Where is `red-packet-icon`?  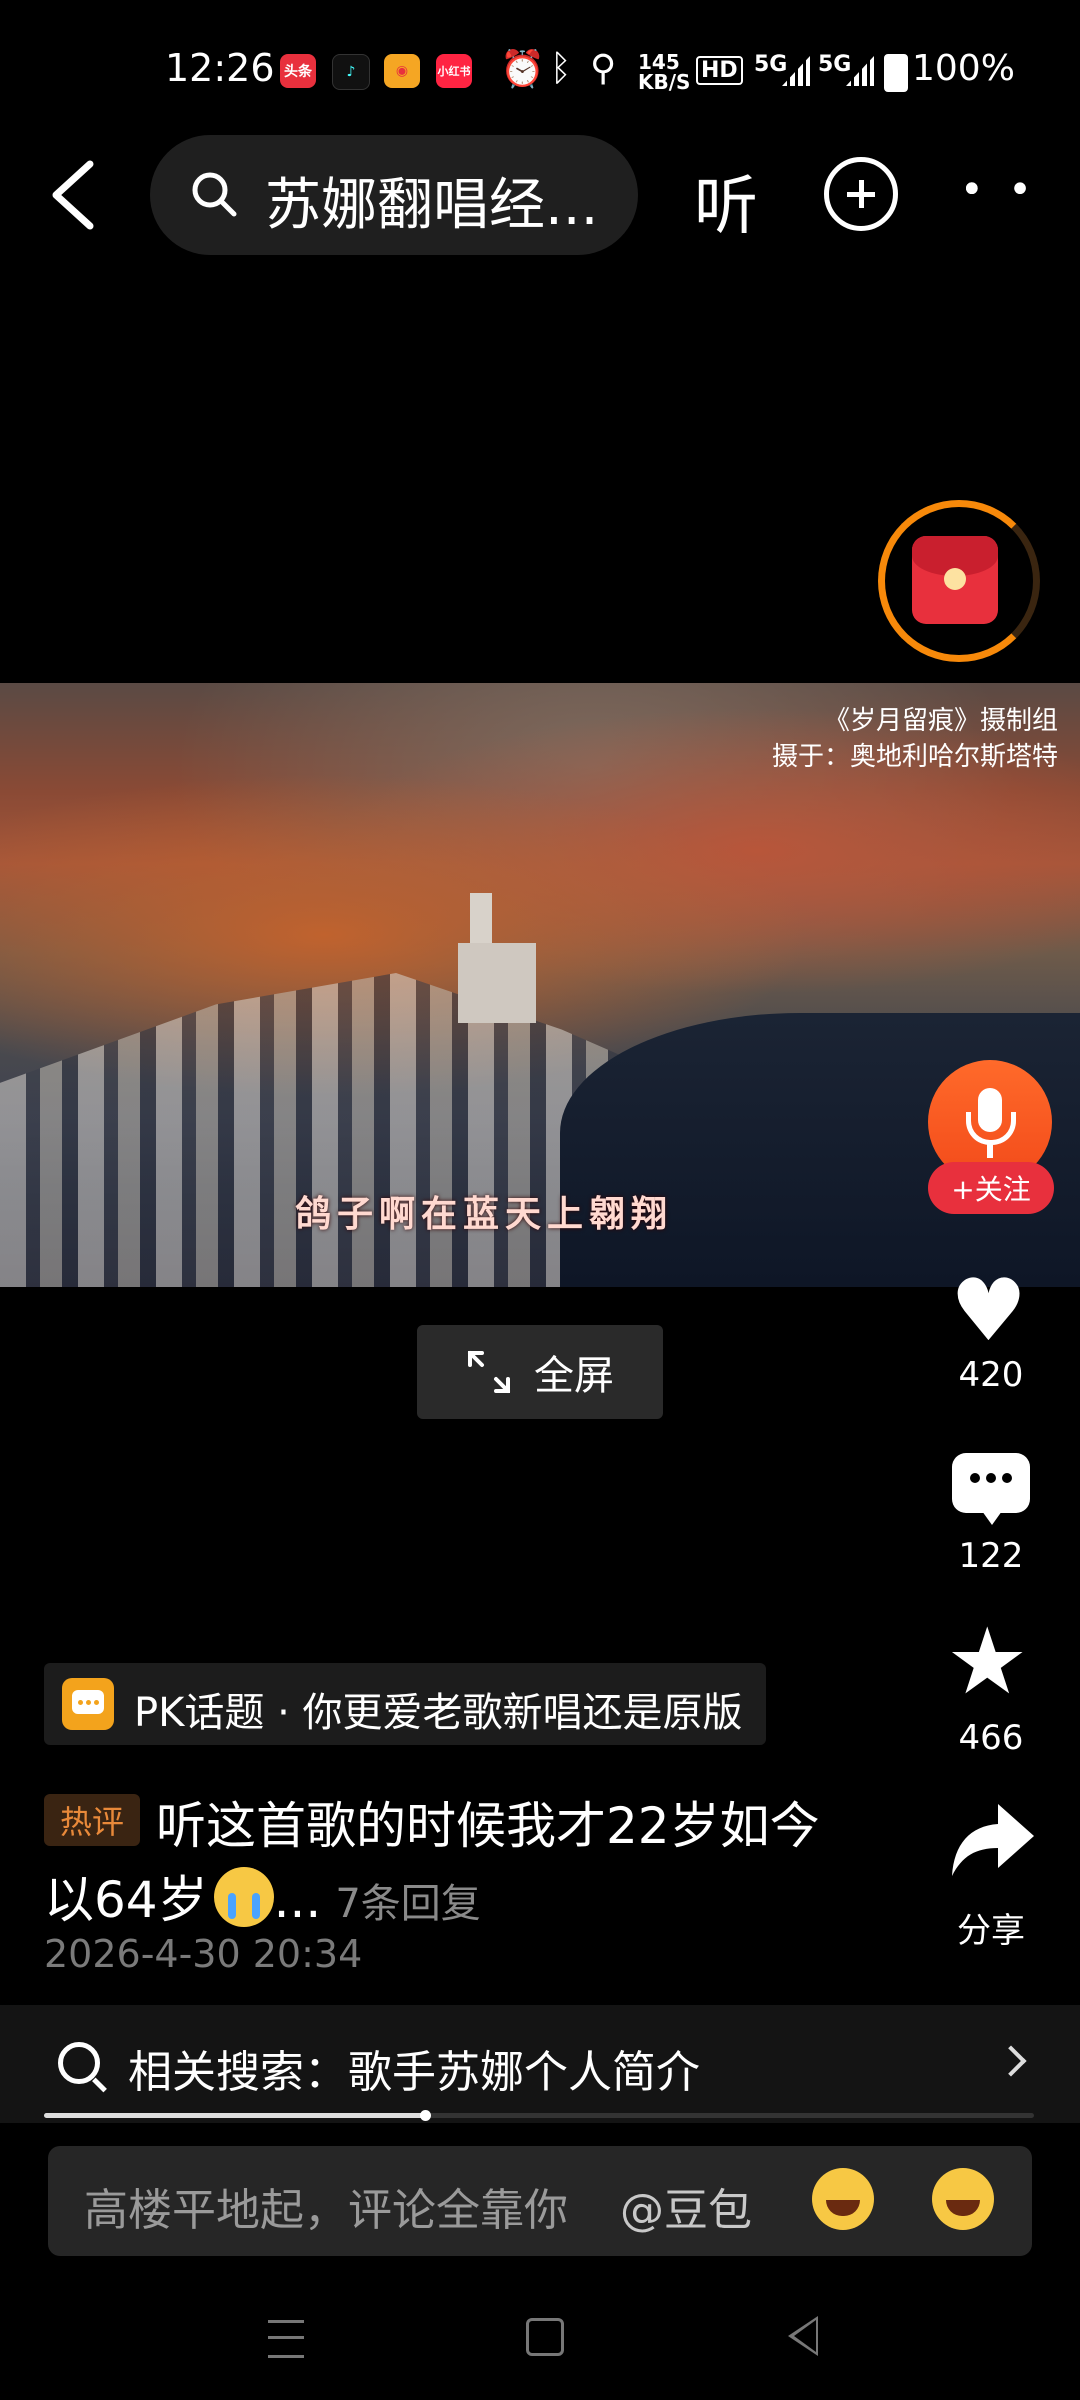
red-packet-icon is located at coordinates (955, 580).